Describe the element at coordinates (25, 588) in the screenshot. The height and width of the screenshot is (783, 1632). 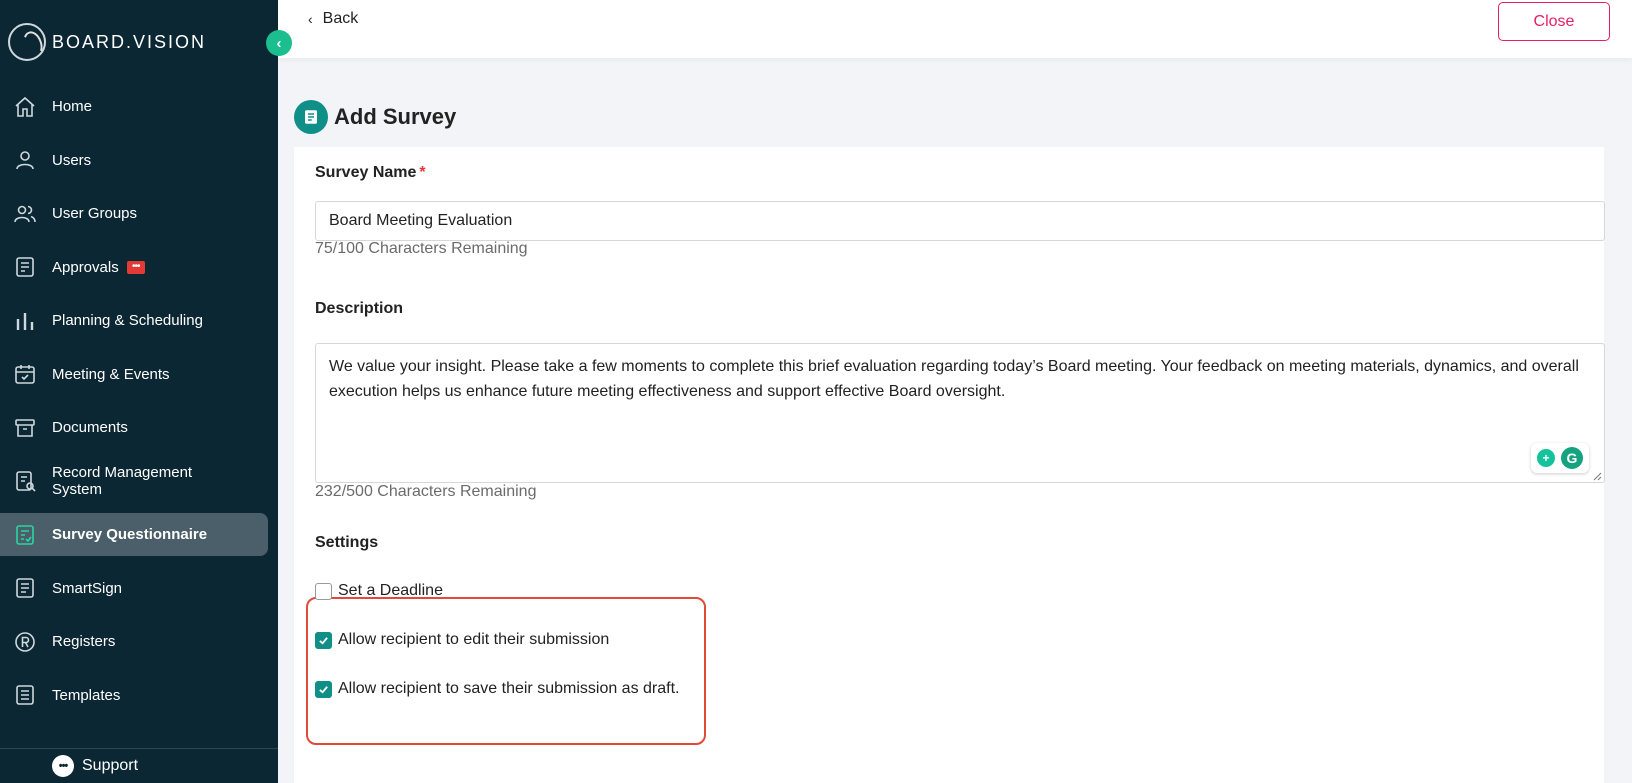
I see `document-sign-icon` at that location.